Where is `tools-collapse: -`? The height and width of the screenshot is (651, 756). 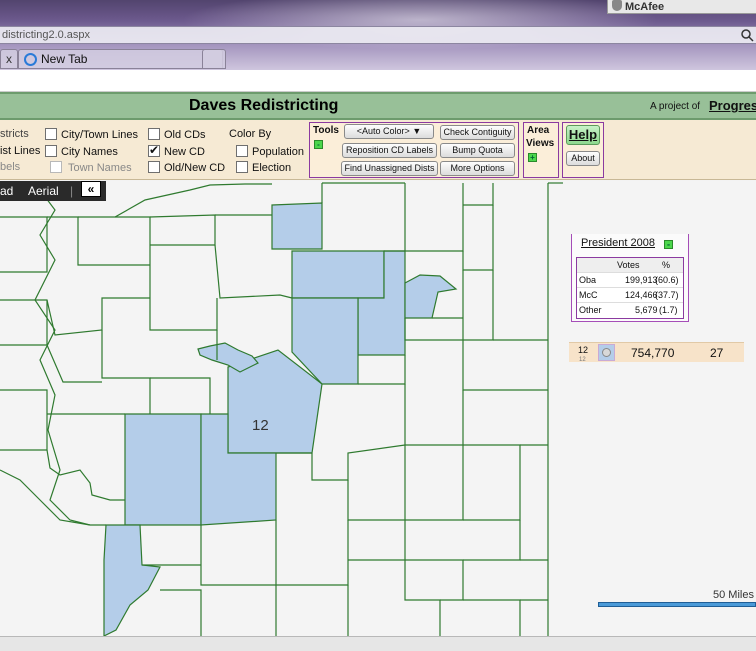
tools-collapse: - is located at coordinates (318, 144).